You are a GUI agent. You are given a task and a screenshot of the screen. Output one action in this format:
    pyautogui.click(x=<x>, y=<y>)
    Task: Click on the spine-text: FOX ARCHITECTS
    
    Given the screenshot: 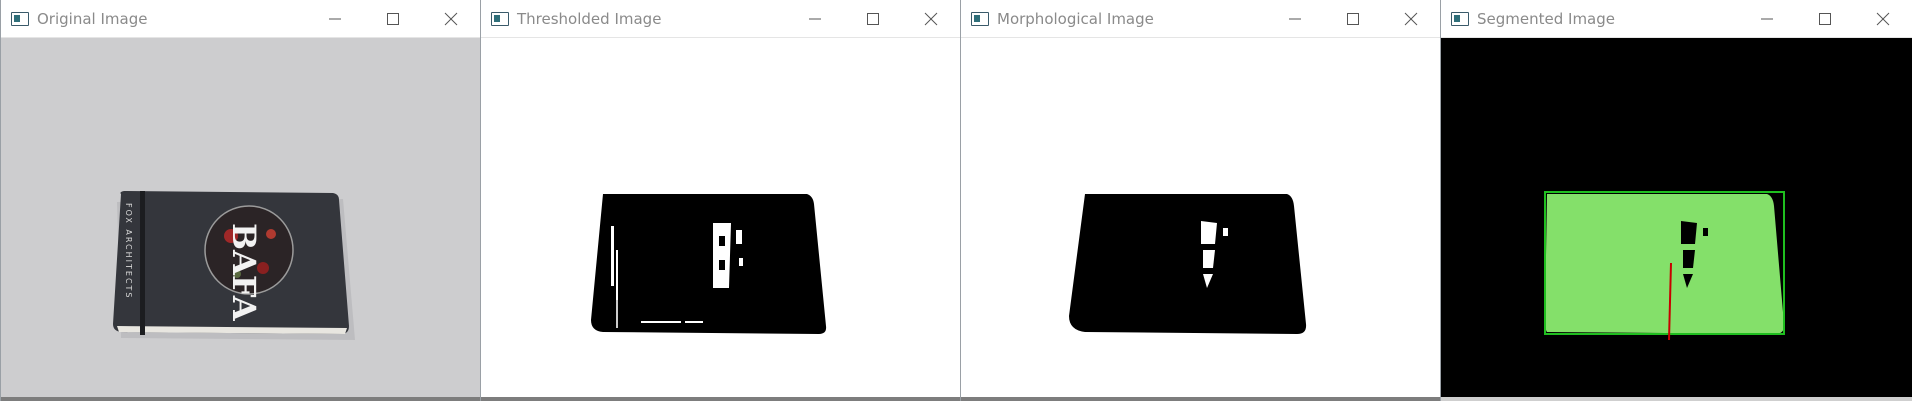 What is the action you would take?
    pyautogui.click(x=128, y=251)
    